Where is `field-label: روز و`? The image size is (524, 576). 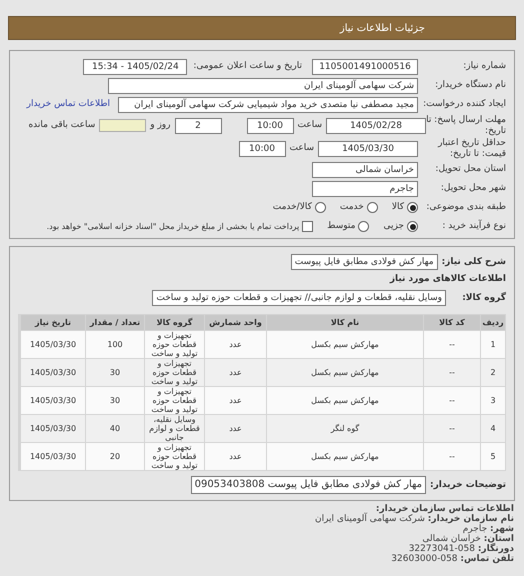 field-label: روز و is located at coordinates (160, 125).